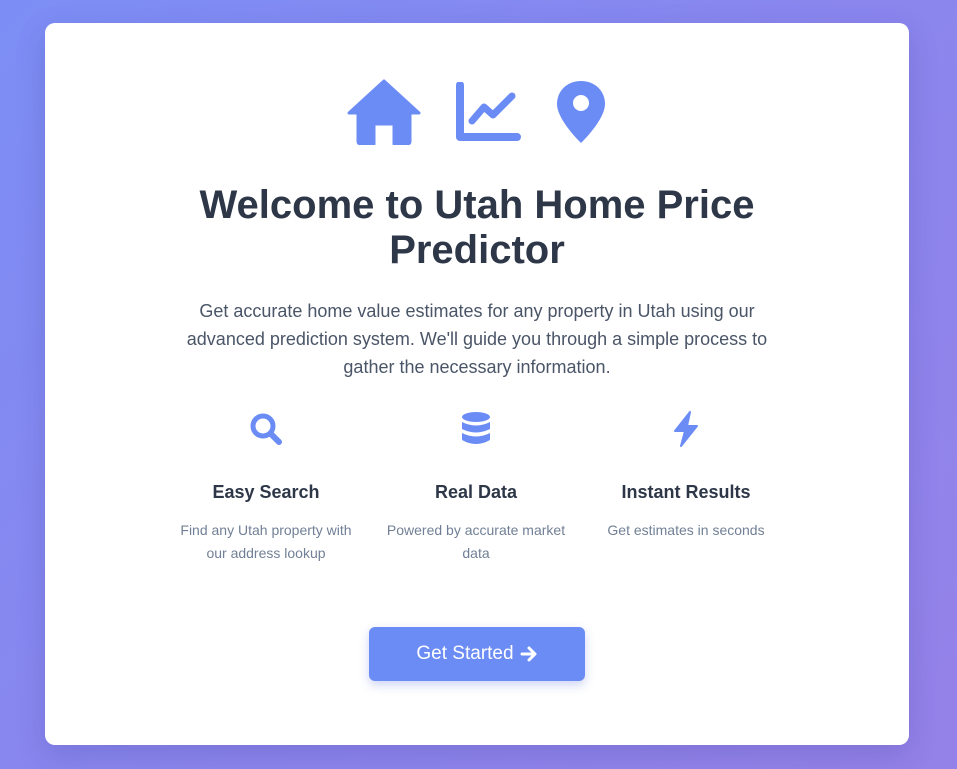  I want to click on feature-description: Powered by accurate market data, so click(476, 541).